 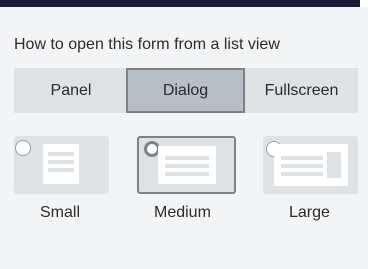 I want to click on size-large-card, so click(x=310, y=165).